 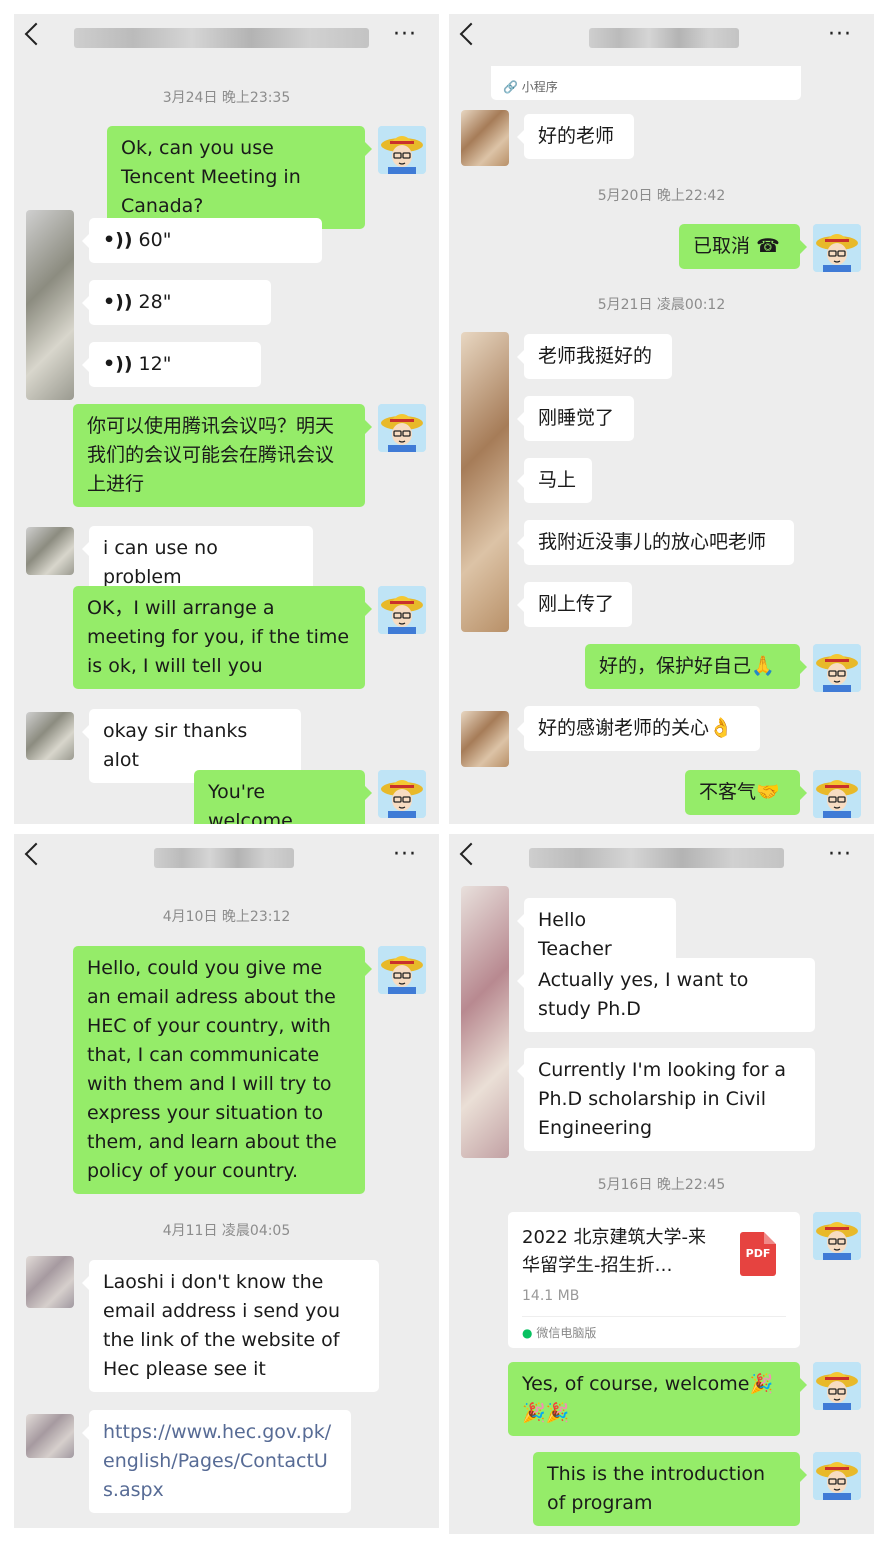 What do you see at coordinates (554, 480) in the screenshot?
I see `message-bubble-in: 马上` at bounding box center [554, 480].